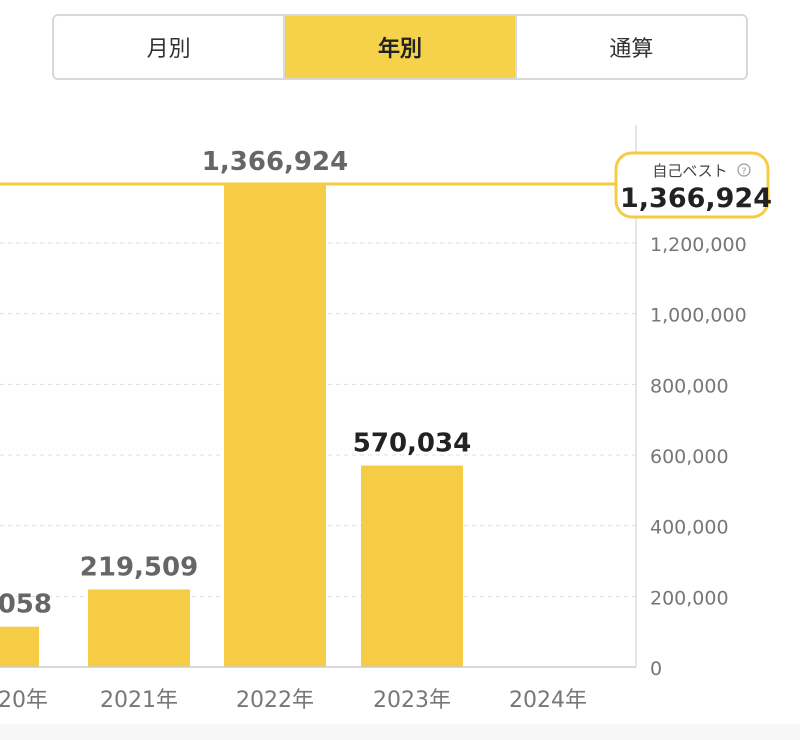  What do you see at coordinates (412, 444) in the screenshot?
I see `bar-value-label: 570,034` at bounding box center [412, 444].